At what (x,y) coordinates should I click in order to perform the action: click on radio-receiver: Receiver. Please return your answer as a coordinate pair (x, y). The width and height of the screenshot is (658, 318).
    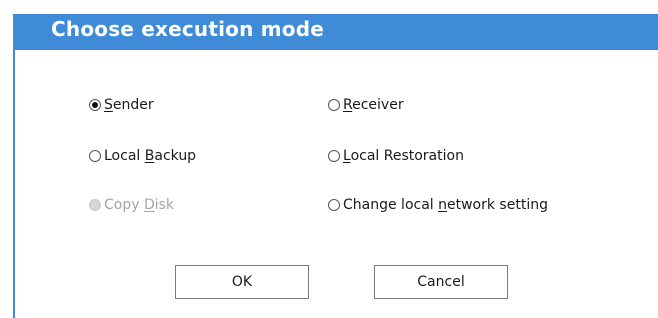
    Looking at the image, I should click on (366, 105).